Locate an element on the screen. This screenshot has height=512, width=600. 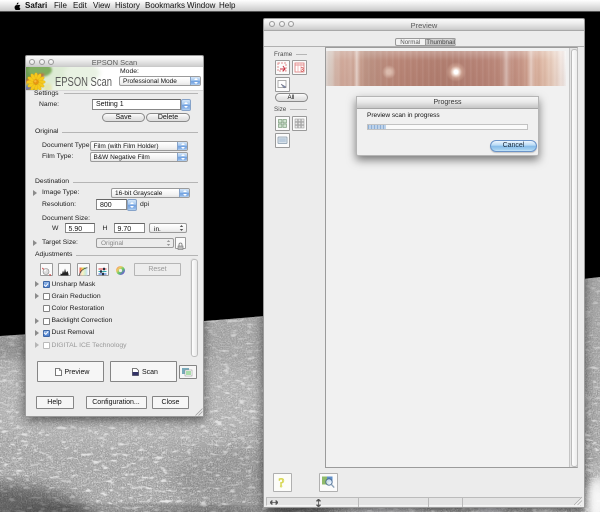
svg-text: EPSON Scan is located at coordinates (83, 81).